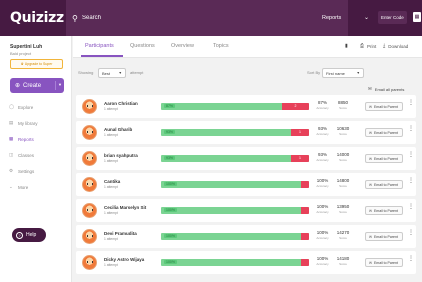  Describe the element at coordinates (392, 17) in the screenshot. I see `enter-code-button: Enter Code` at that location.